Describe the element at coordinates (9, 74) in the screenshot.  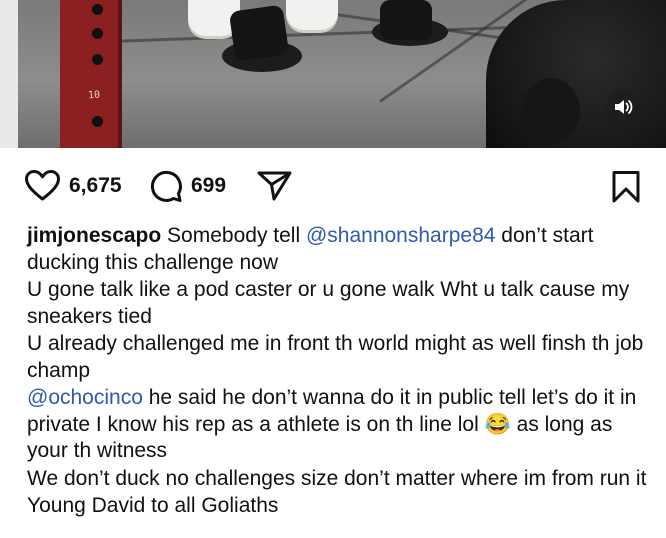
I see `wall-edge` at that location.